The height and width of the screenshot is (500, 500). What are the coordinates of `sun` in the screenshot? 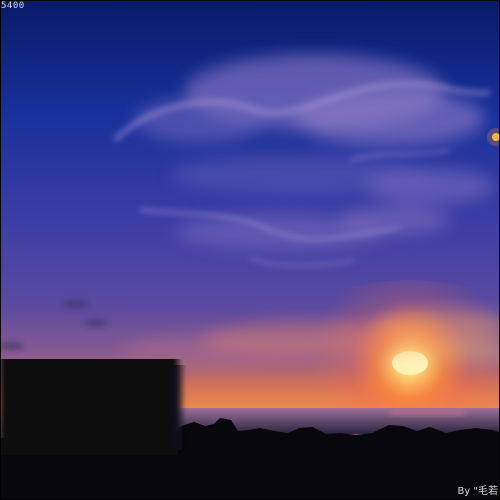 It's located at (410, 363).